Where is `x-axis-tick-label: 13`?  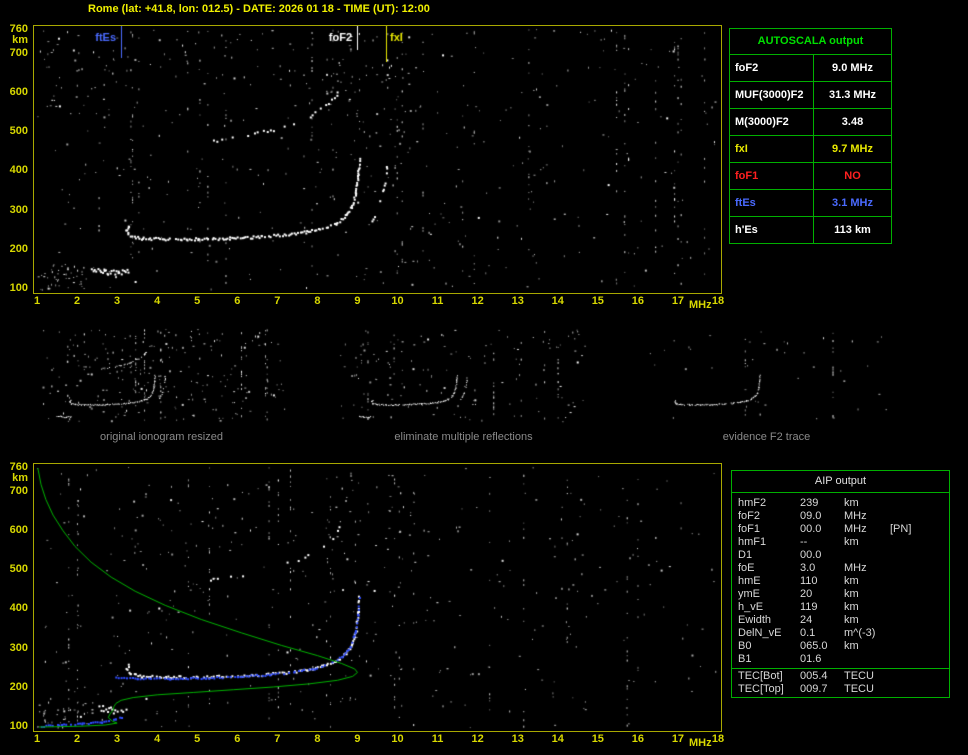
x-axis-tick-label: 13 is located at coordinates (517, 301).